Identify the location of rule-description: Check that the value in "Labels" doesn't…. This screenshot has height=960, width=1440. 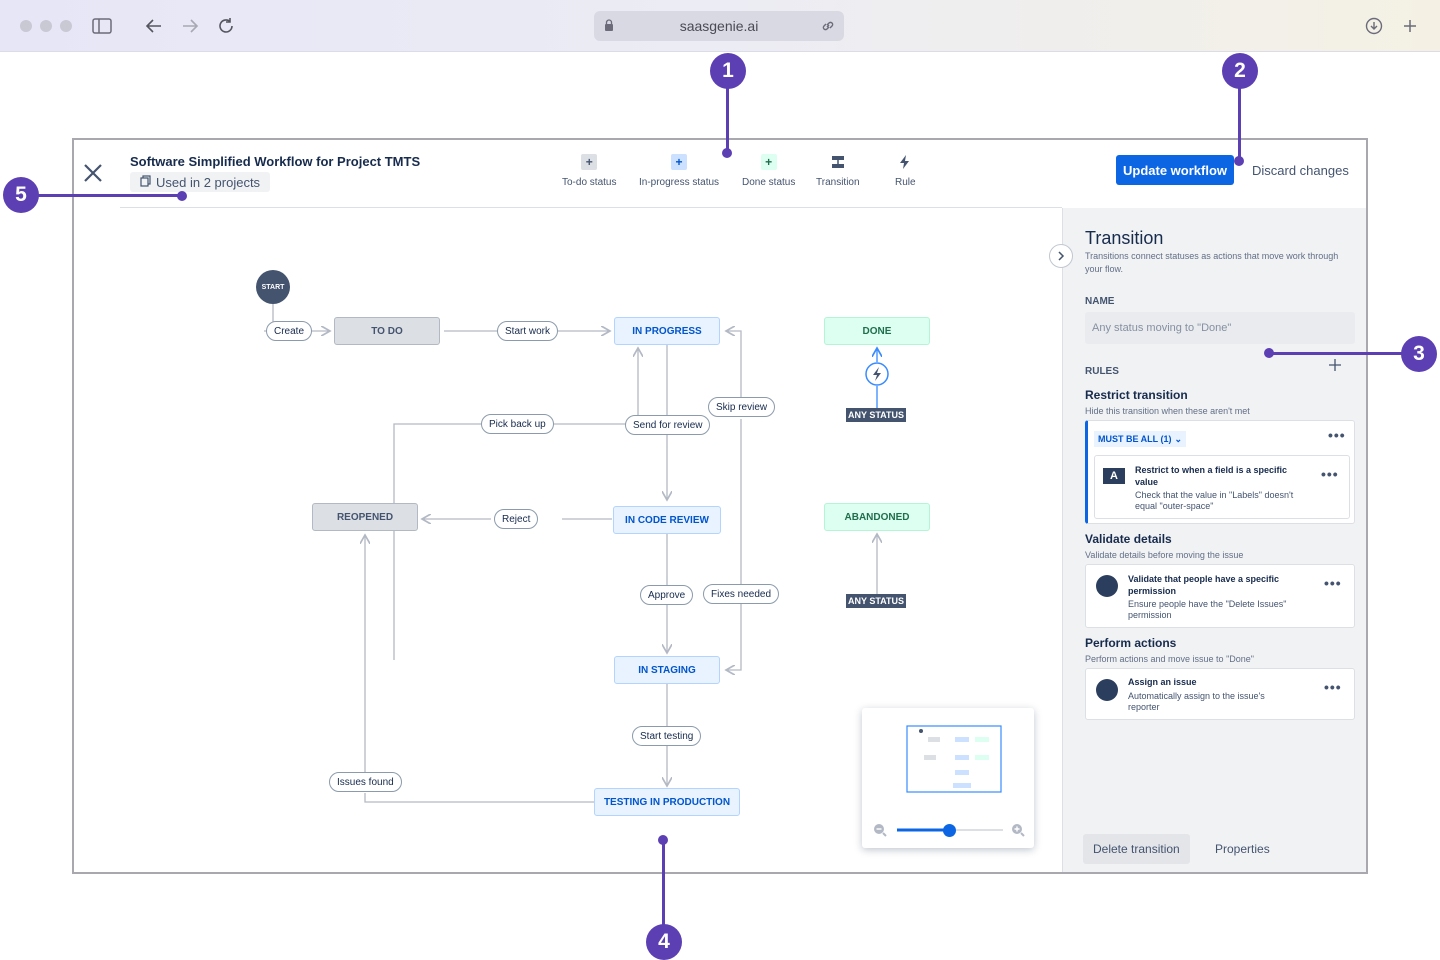
(1214, 500).